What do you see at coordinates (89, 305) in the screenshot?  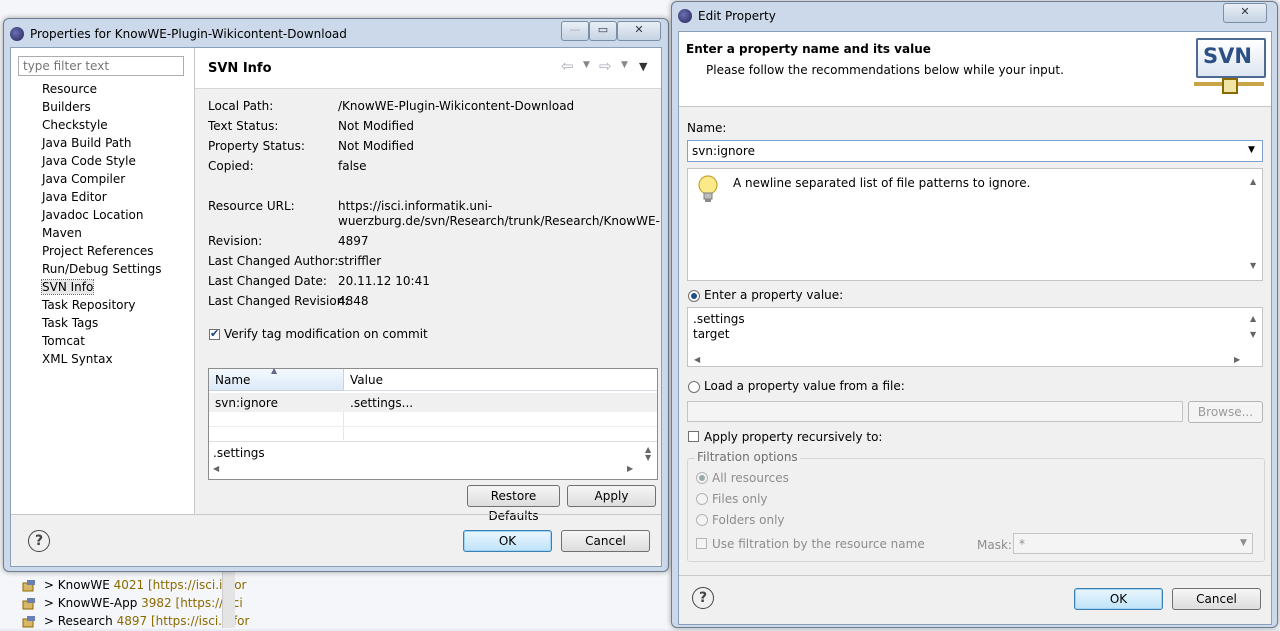 I see `nav-item-task-repository: Task Repository` at bounding box center [89, 305].